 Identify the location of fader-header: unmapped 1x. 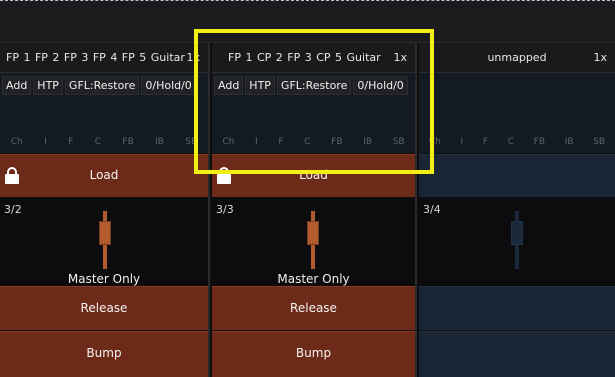
(517, 57).